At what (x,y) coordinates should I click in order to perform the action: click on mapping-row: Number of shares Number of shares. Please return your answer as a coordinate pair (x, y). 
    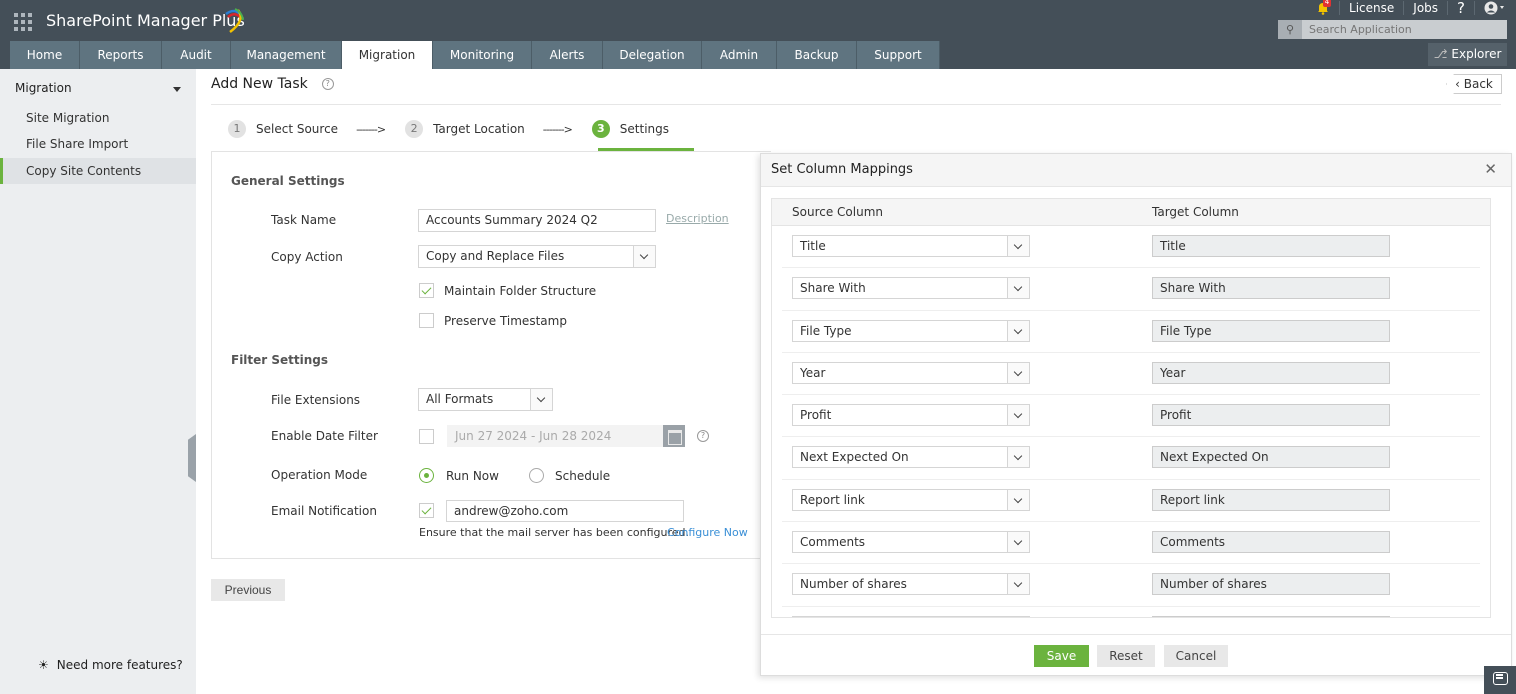
    Looking at the image, I should click on (1131, 585).